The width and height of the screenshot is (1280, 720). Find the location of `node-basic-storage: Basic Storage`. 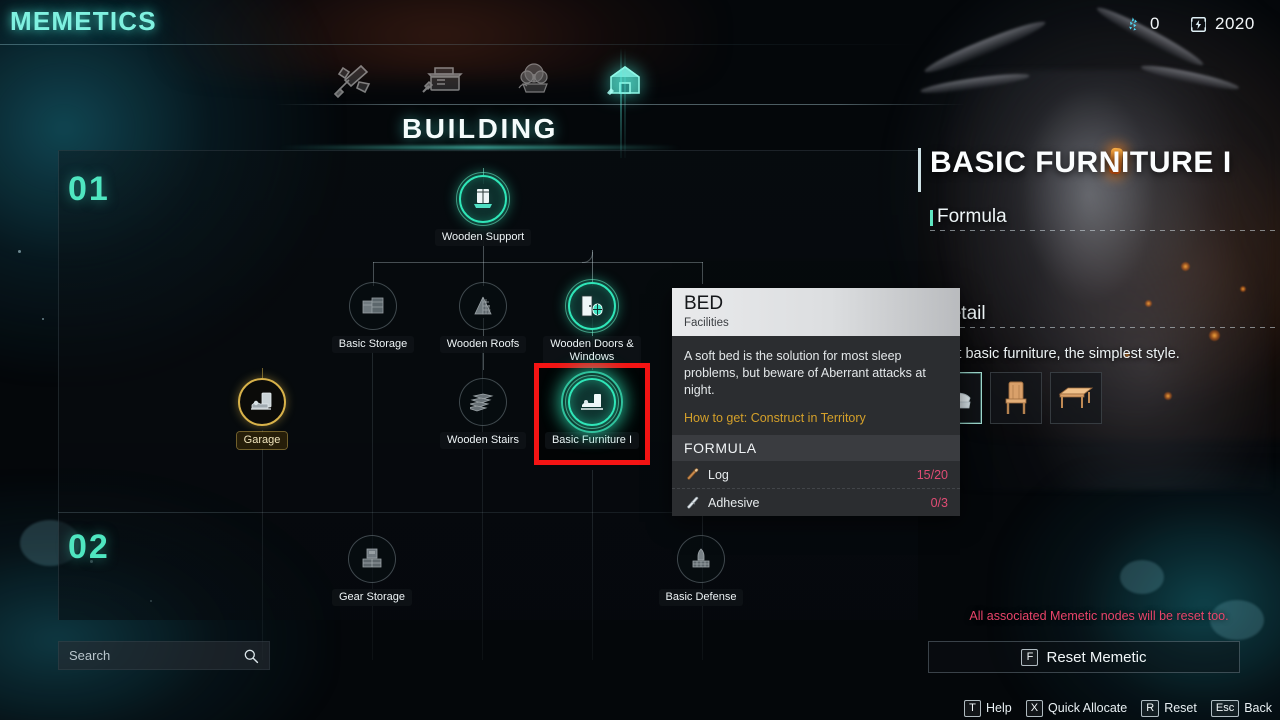

node-basic-storage: Basic Storage is located at coordinates (373, 317).